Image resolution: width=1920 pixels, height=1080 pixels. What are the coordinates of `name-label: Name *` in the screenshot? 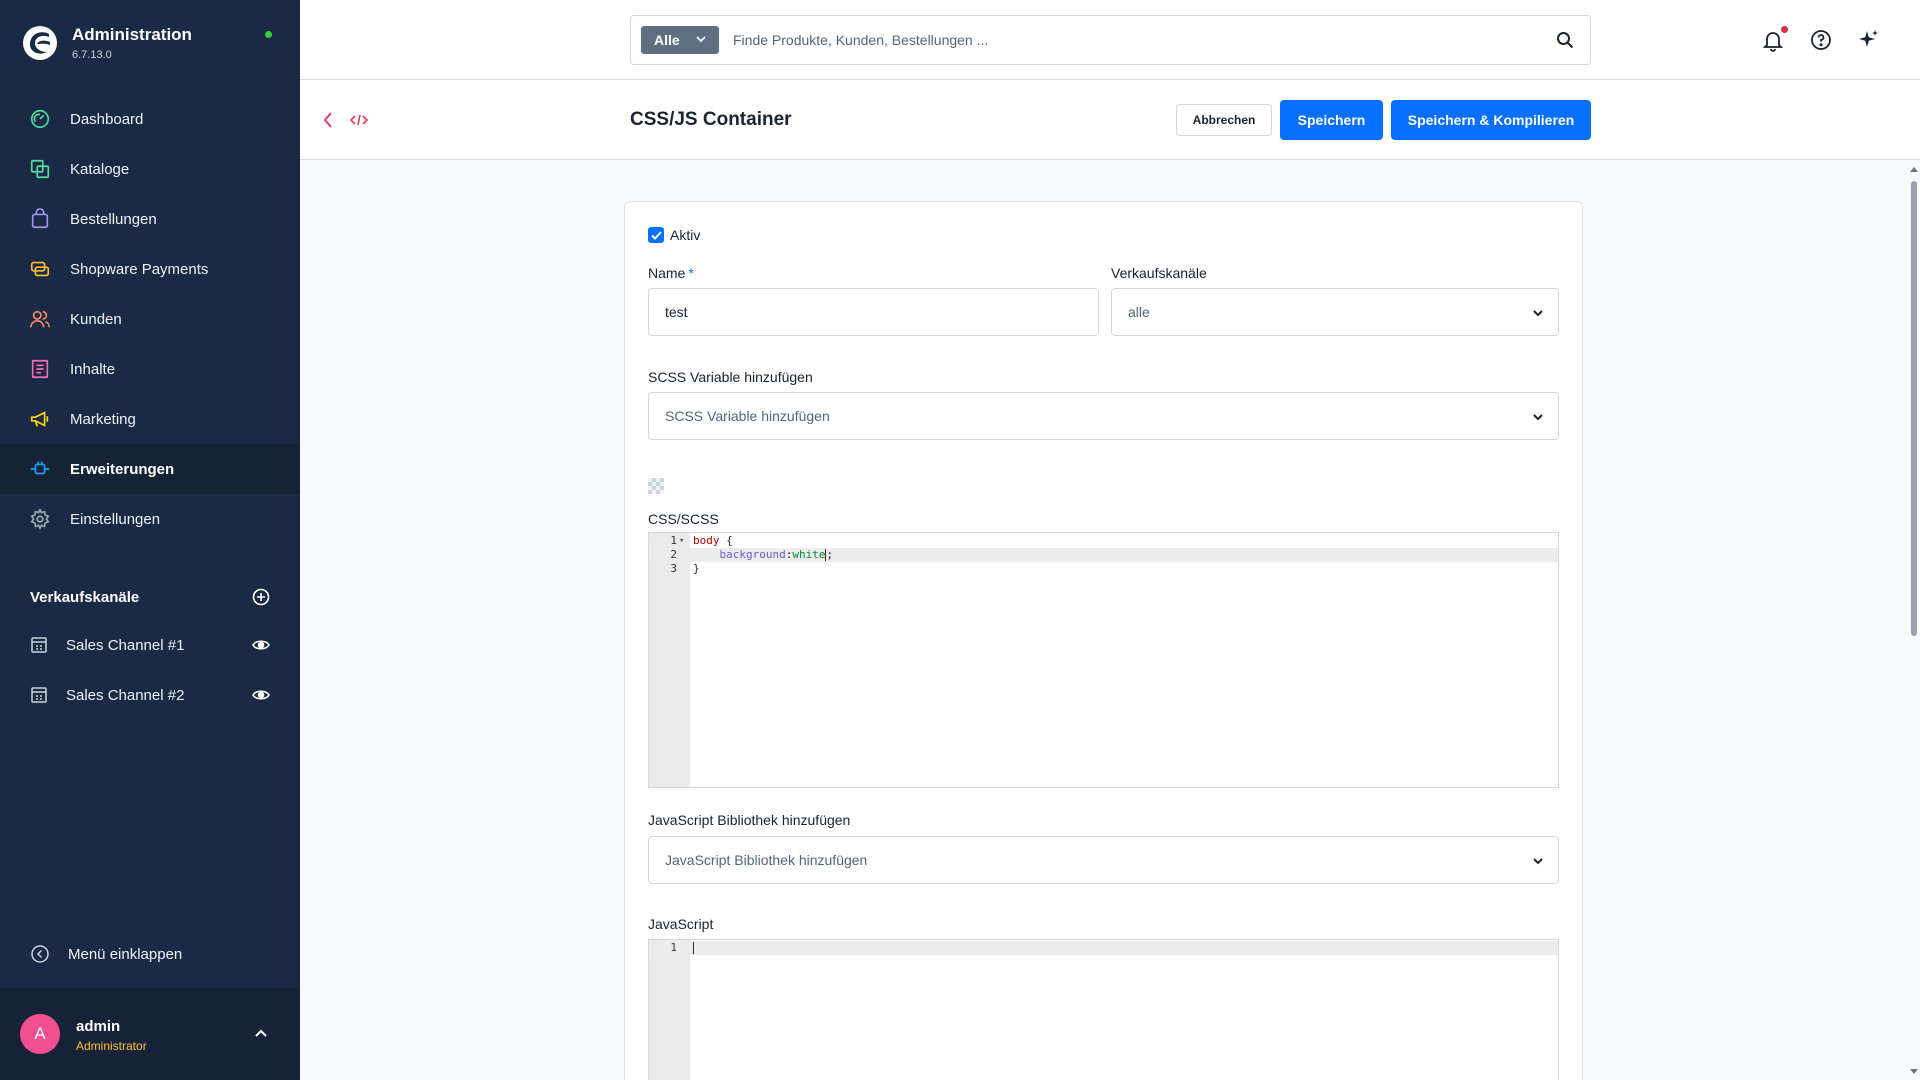 It's located at (671, 273).